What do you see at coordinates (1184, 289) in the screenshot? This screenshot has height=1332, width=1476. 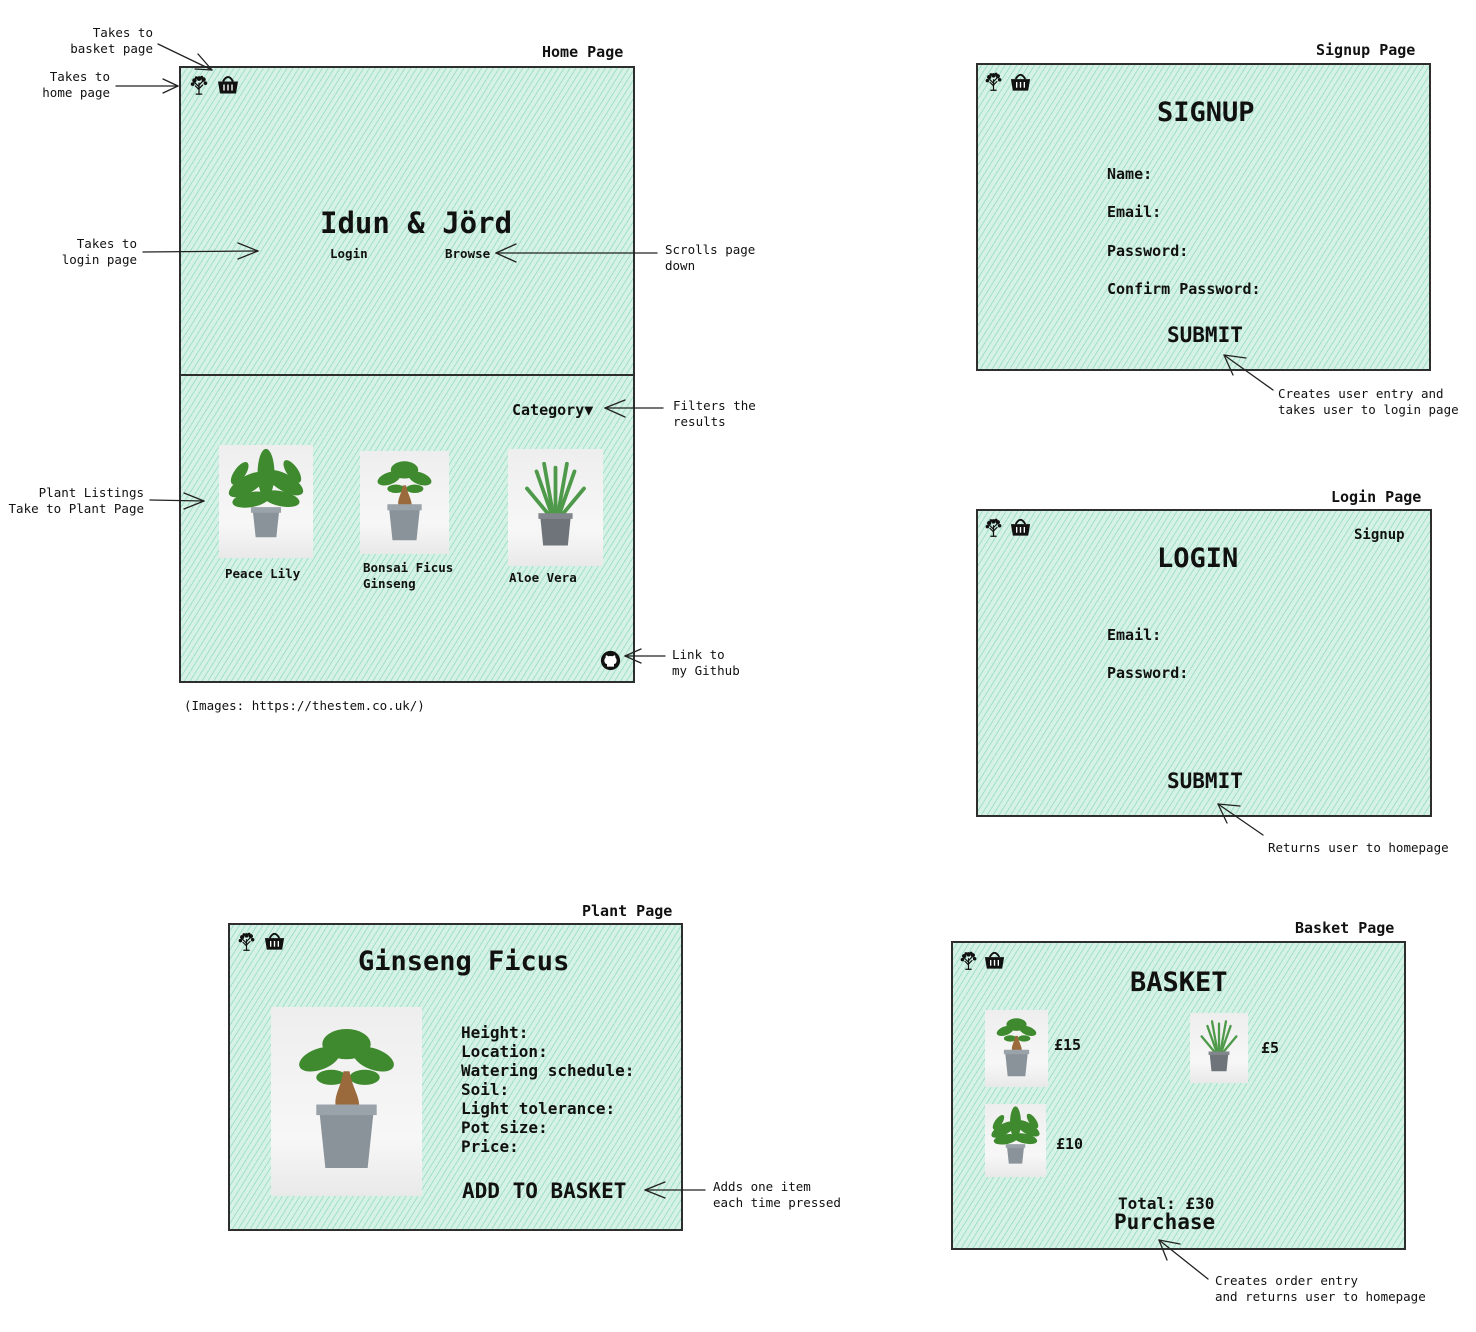 I see `signup-confirm-password-field: Confirm Password:` at bounding box center [1184, 289].